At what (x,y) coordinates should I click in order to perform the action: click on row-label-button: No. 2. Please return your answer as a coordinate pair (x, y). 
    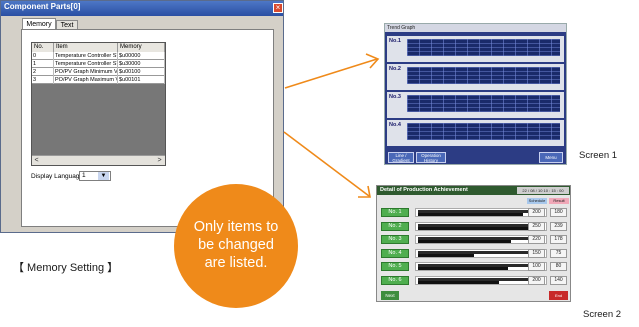
    Looking at the image, I should click on (395, 226).